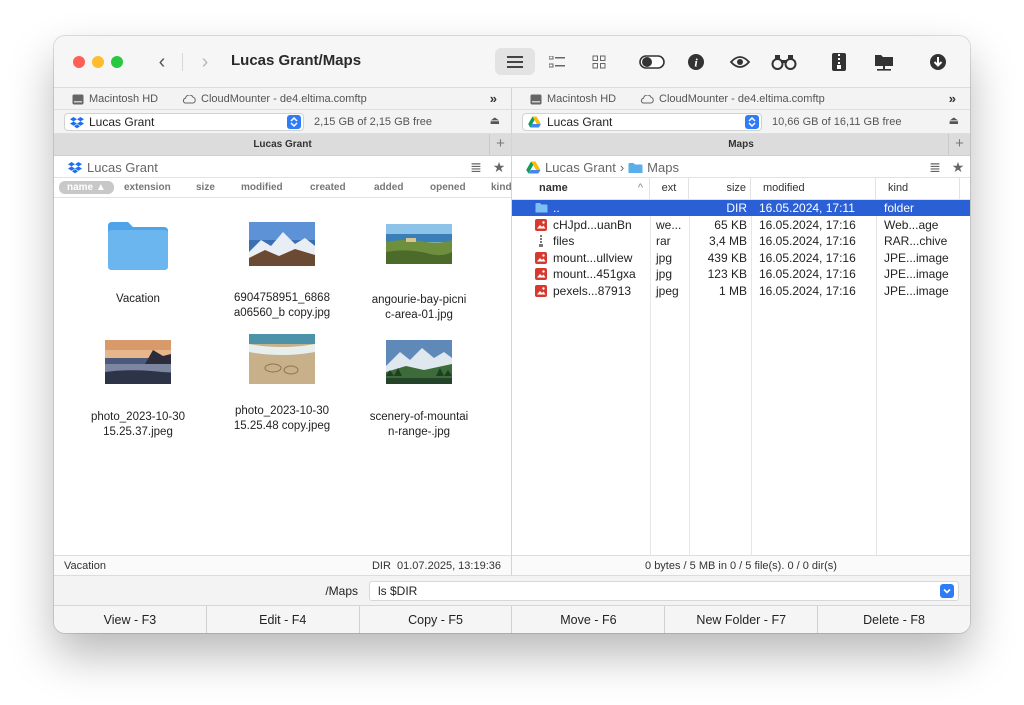 The image size is (1024, 705). I want to click on command-input: ls $DIR, so click(664, 591).